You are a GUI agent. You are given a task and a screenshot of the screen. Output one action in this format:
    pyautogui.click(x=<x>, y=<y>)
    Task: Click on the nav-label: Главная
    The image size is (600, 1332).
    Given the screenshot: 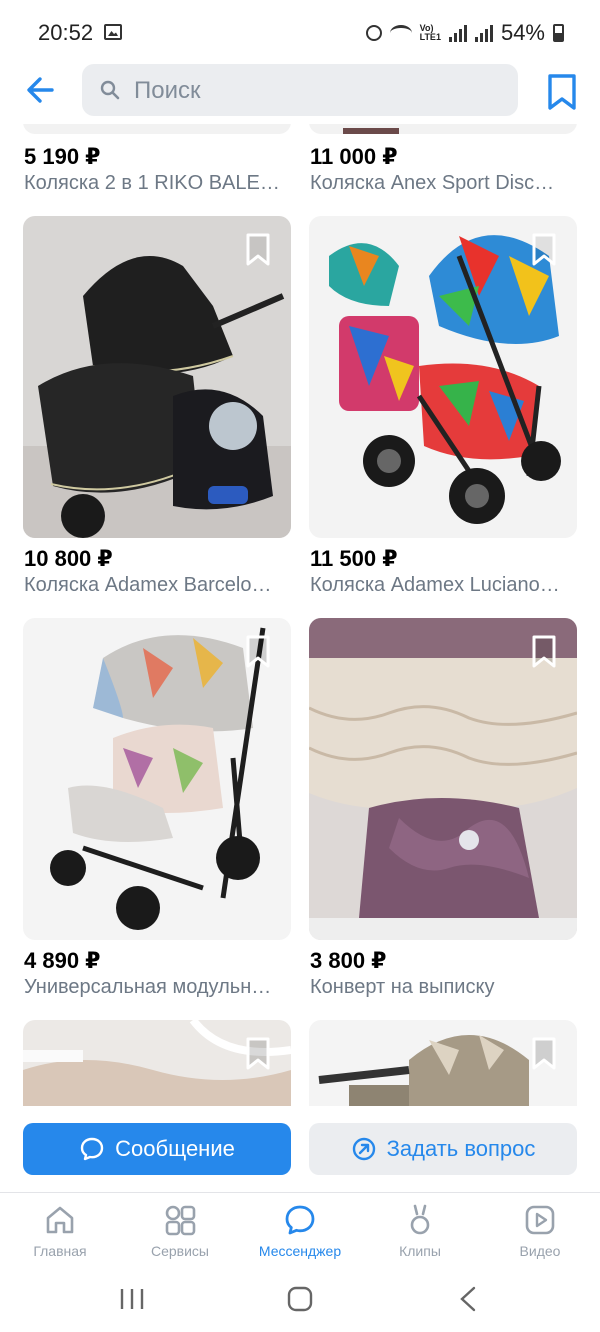 What is the action you would take?
    pyautogui.click(x=60, y=1251)
    